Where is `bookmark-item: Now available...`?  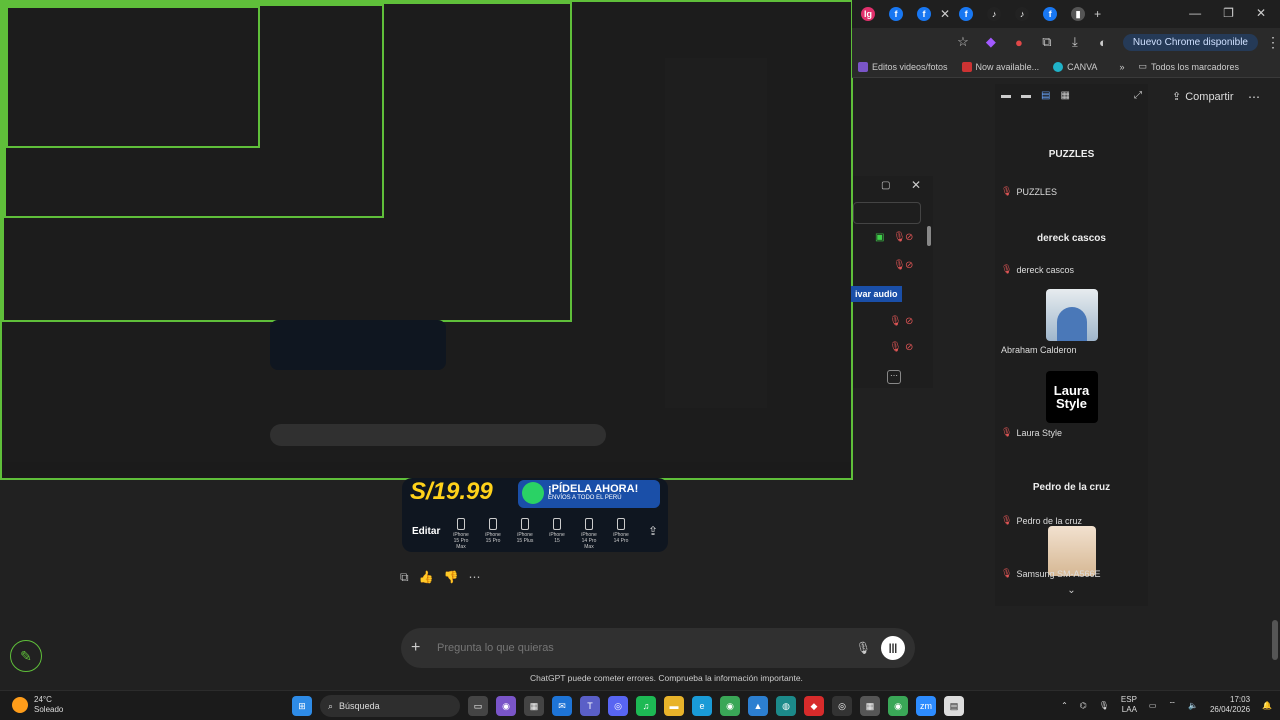 bookmark-item: Now available... is located at coordinates (1000, 66).